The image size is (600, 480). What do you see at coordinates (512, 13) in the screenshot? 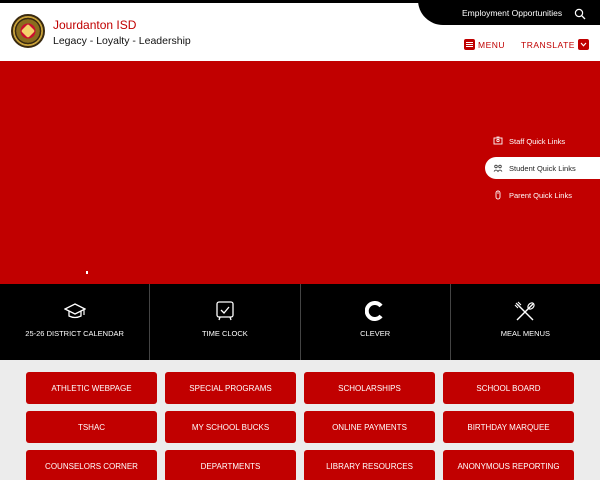
I see `employment-opportunities-link: Employment Opportunities` at bounding box center [512, 13].